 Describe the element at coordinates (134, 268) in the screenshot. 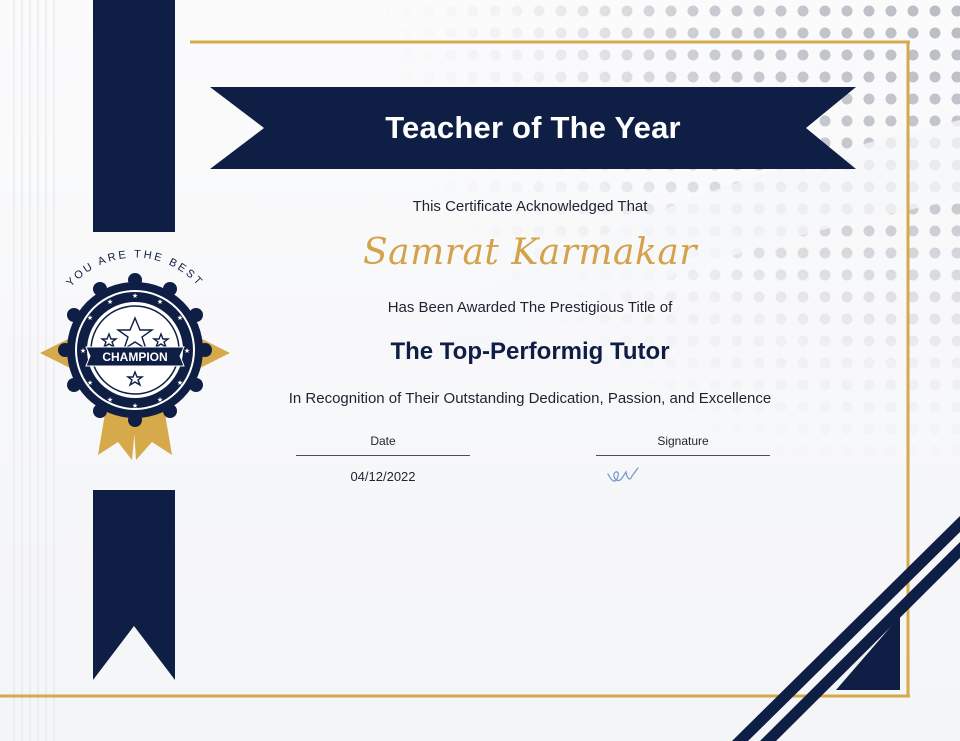

I see `badge-arc-text: YOU ARE THE BEST` at that location.